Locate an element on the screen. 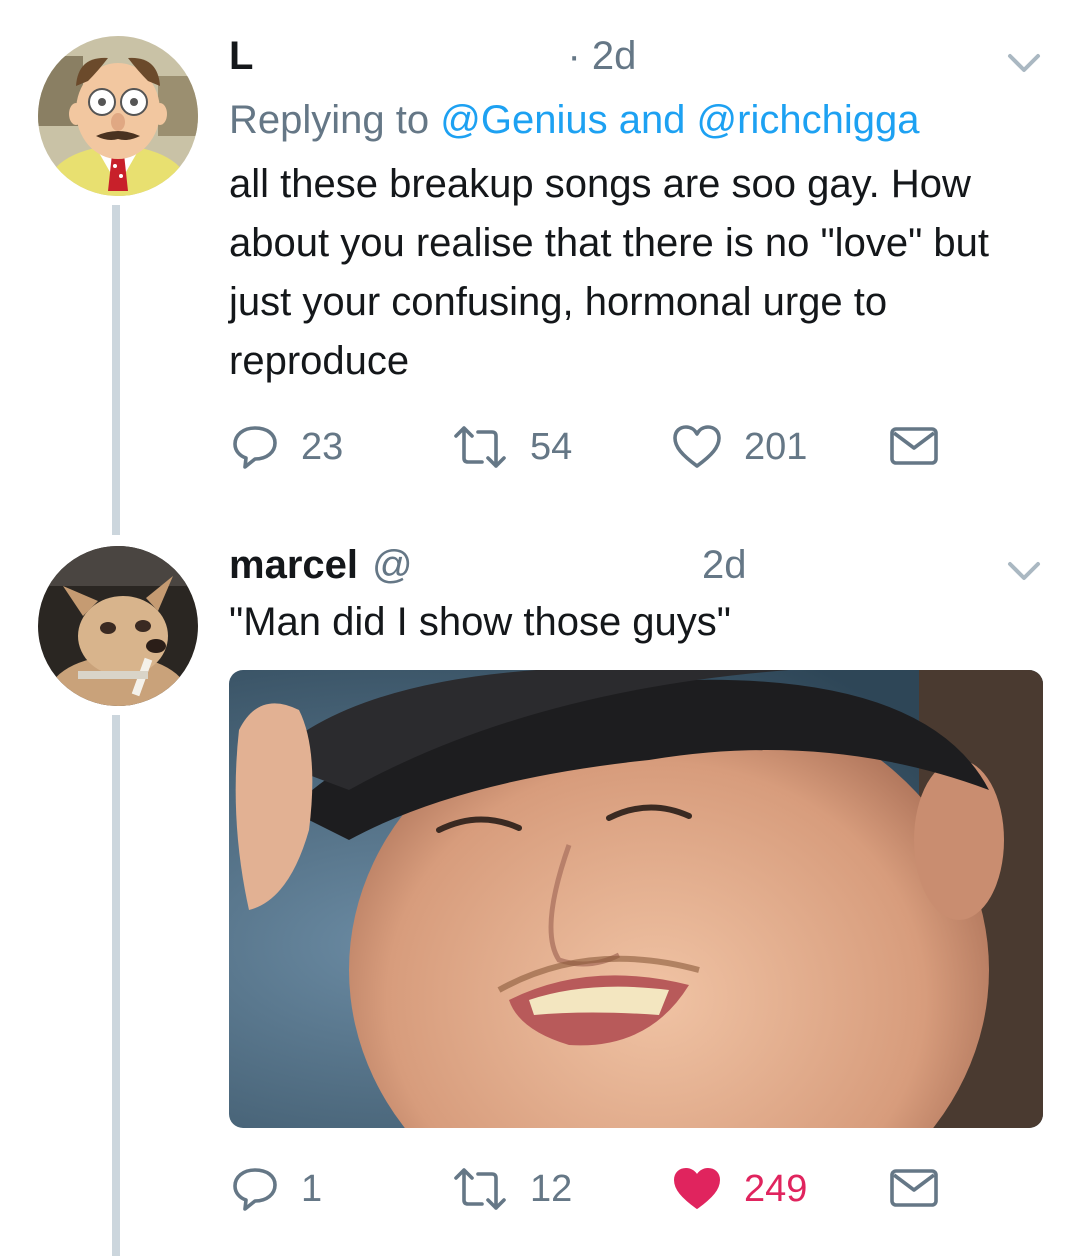  like-count: 249 is located at coordinates (776, 1188).